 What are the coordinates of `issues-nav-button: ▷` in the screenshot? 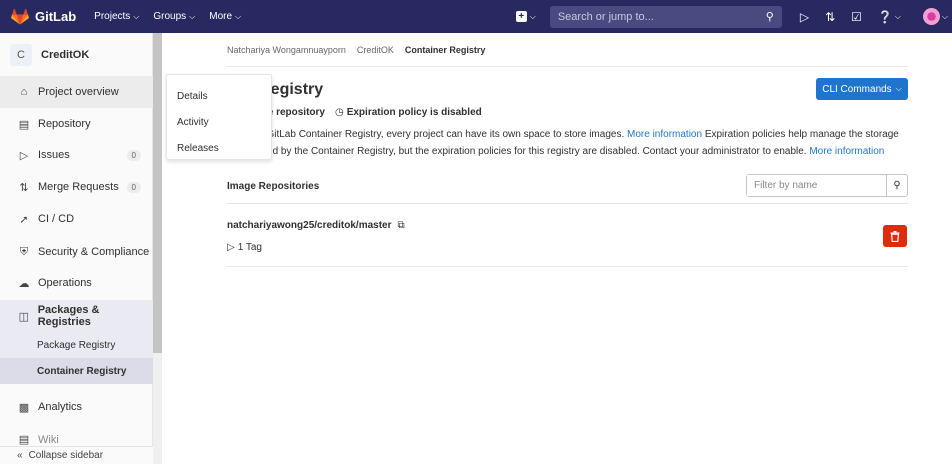 It's located at (804, 17).